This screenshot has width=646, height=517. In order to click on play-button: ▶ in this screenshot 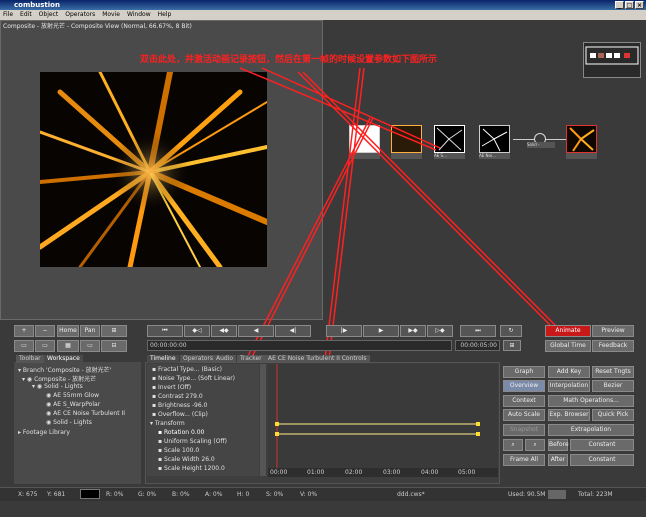, I will do `click(381, 331)`.